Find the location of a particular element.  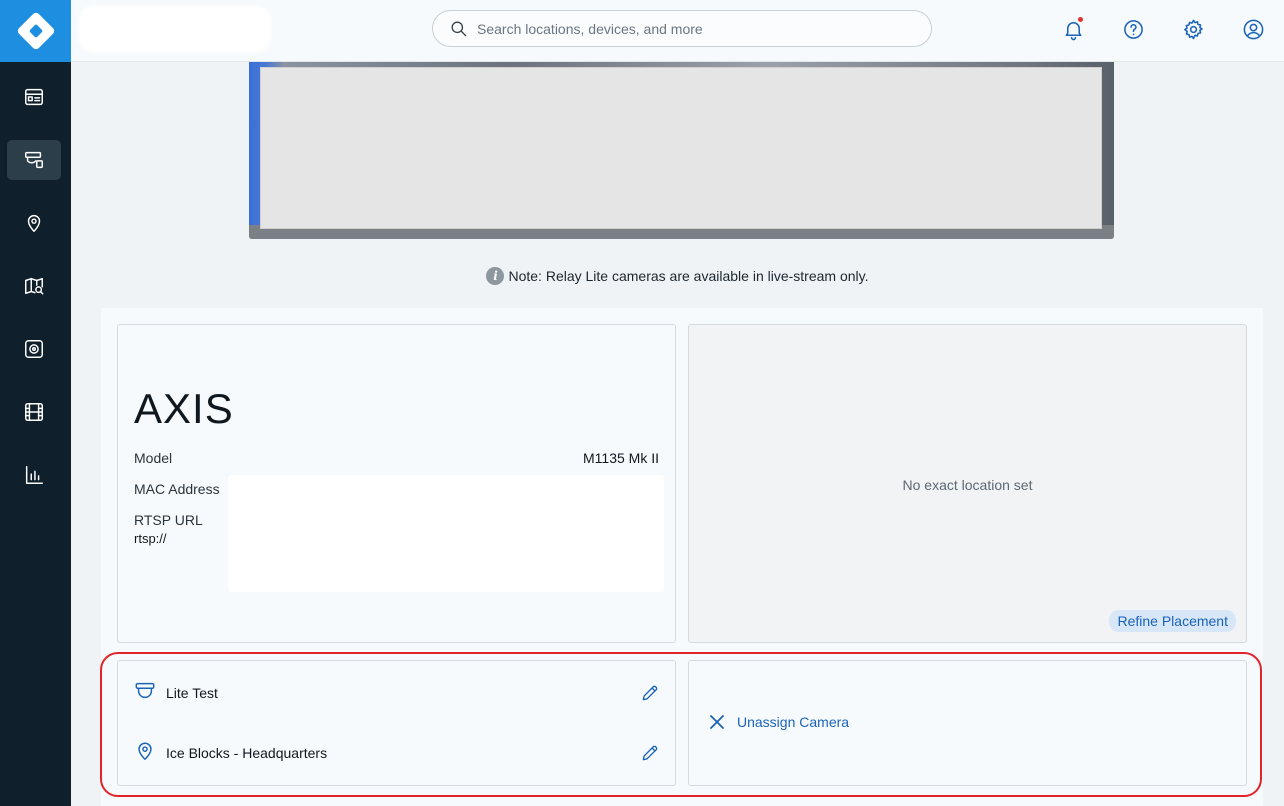

top-bar is located at coordinates (677, 31).